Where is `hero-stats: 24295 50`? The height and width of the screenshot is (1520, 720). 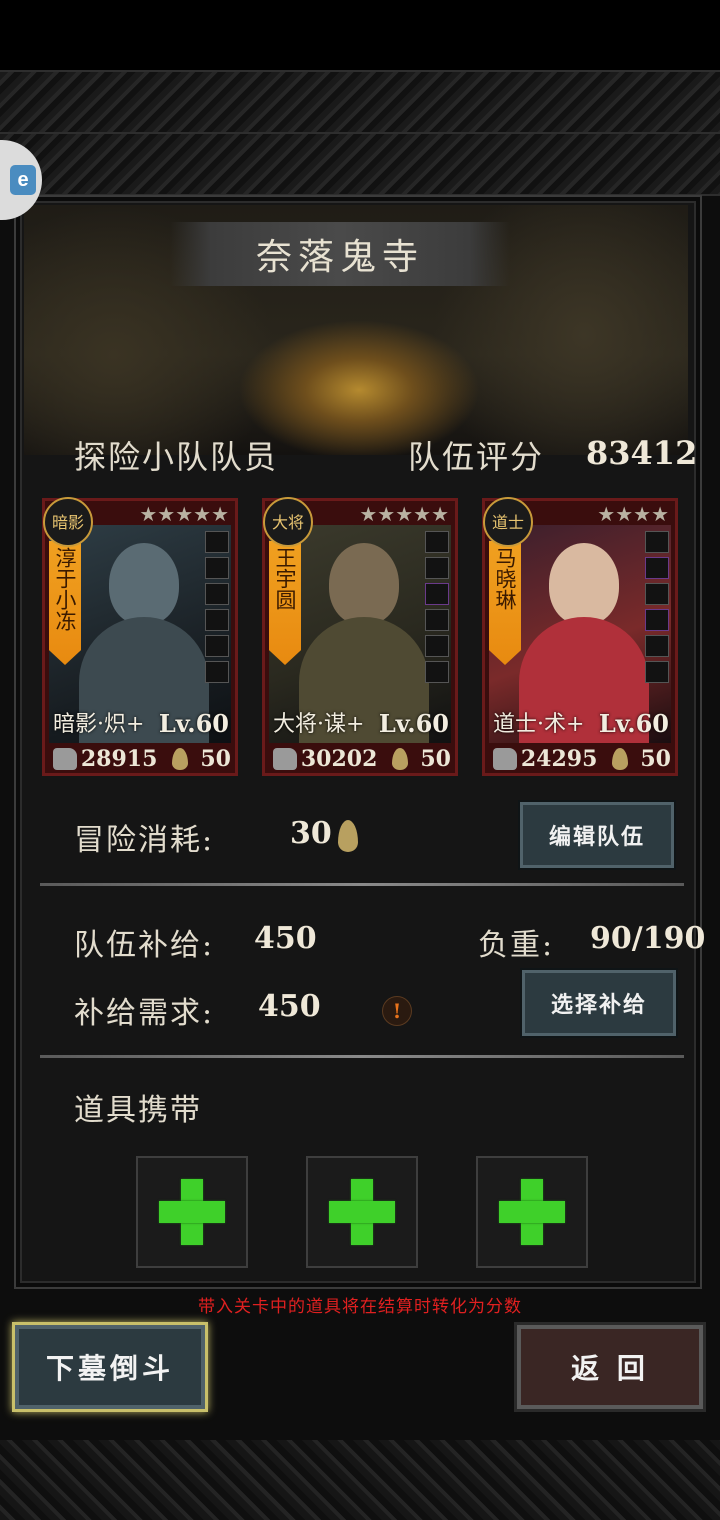
hero-stats: 24295 50 is located at coordinates (580, 759).